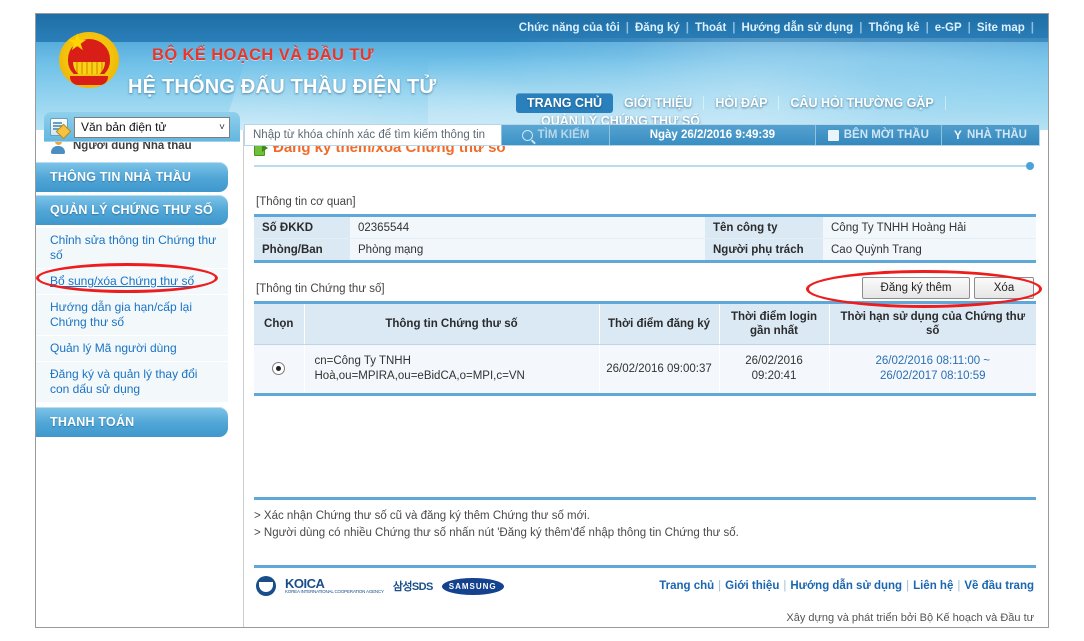 Image resolution: width=1084 pixels, height=641 pixels. What do you see at coordinates (121, 314) in the screenshot?
I see `sidebar-item-label: Hướng dẫn gia hạn/cấp lại Chứng thư số` at bounding box center [121, 314].